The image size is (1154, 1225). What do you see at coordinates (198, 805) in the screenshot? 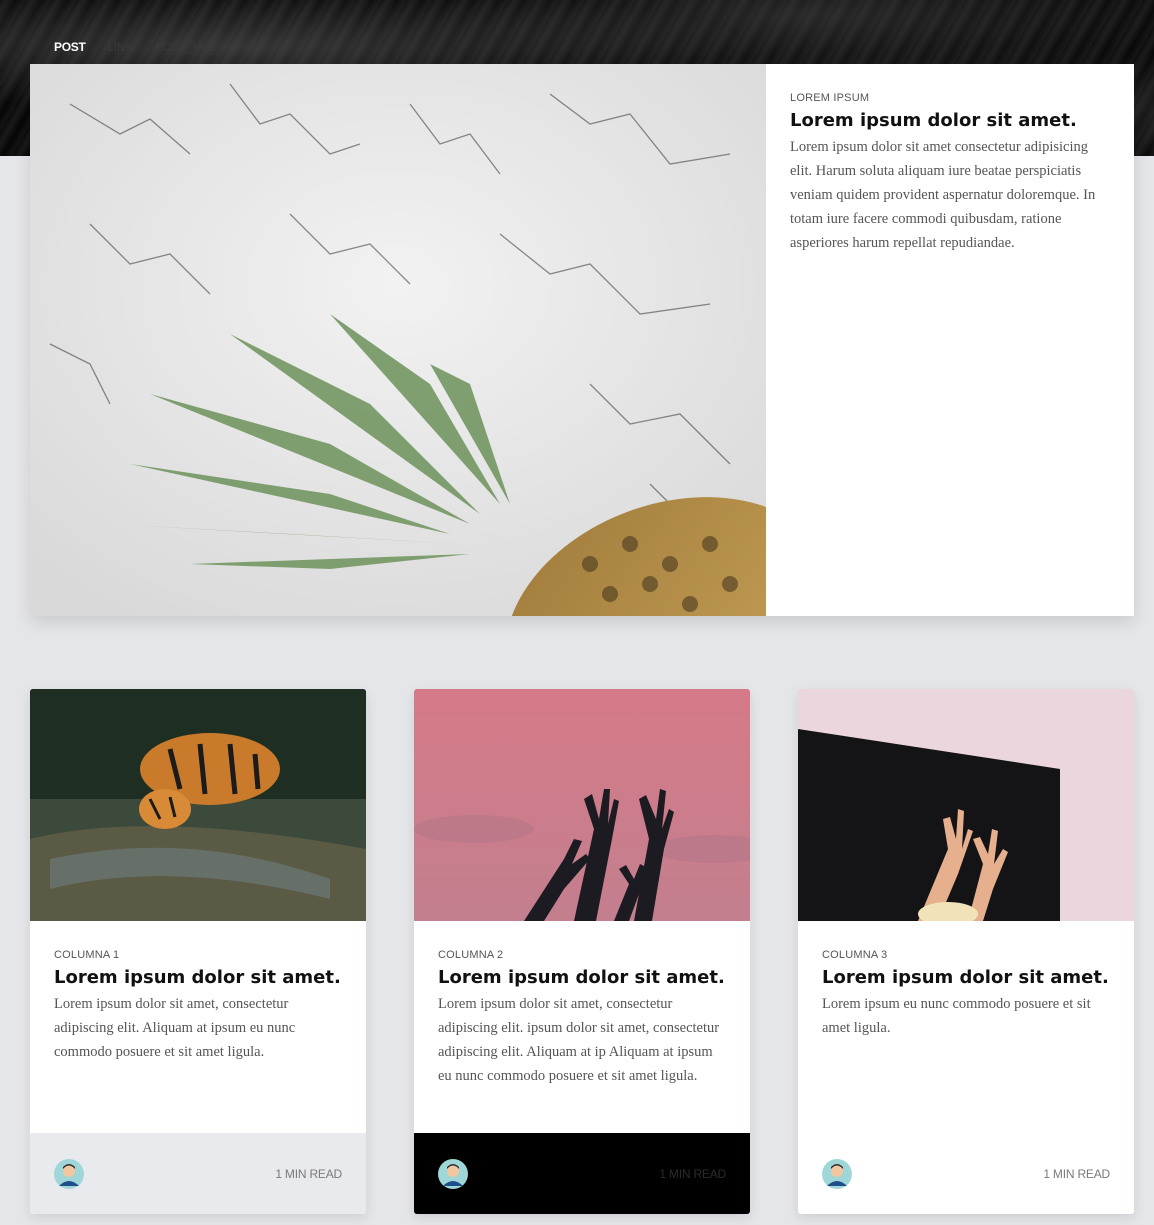
I see `card-image-tiger` at bounding box center [198, 805].